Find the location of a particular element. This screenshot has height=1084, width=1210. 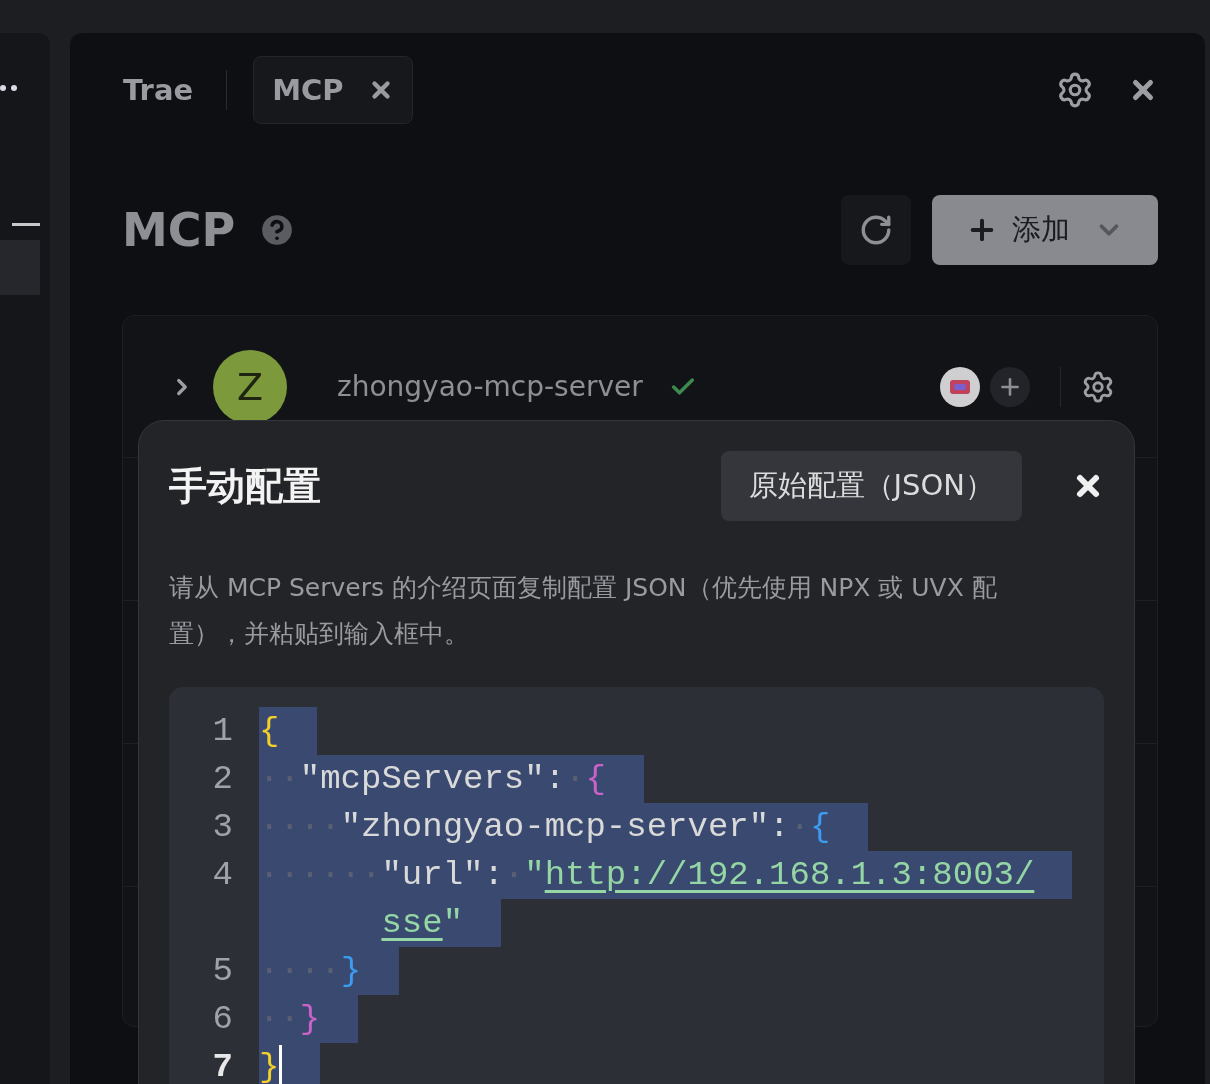

more-icon is located at coordinates (8, 88).